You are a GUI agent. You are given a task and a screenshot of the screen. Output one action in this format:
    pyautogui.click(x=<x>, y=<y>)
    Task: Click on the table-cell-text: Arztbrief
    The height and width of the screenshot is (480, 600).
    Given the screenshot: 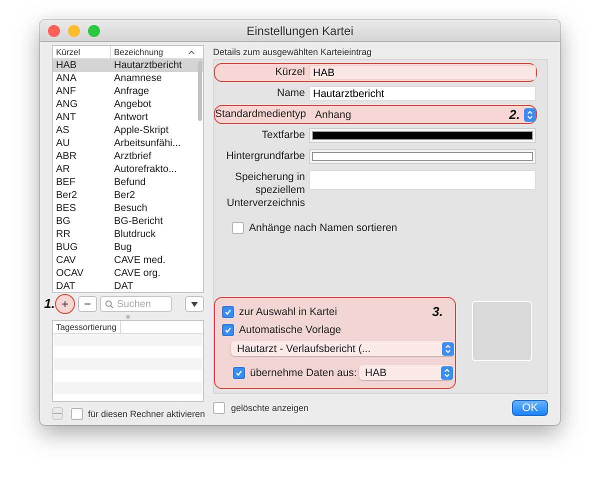 What is the action you would take?
    pyautogui.click(x=132, y=156)
    